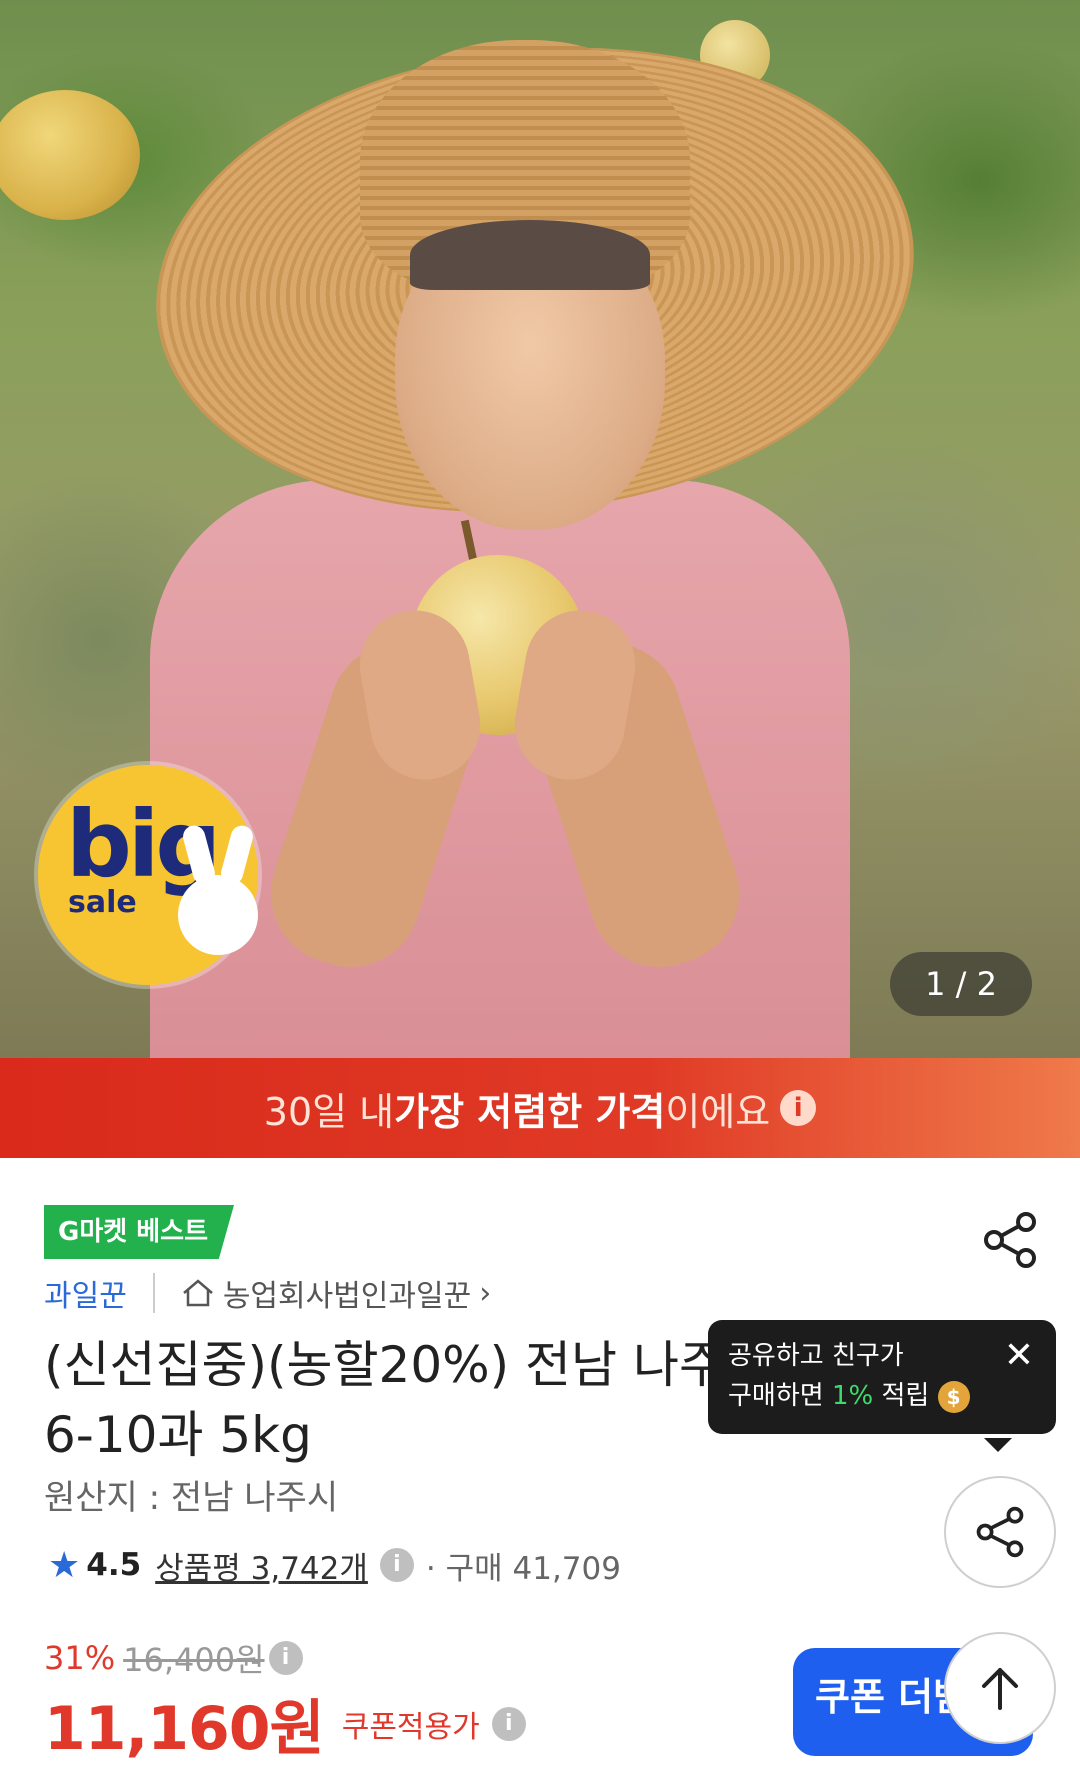 This screenshot has width=1080, height=1766. I want to click on money-bag-icon: $, so click(953, 1396).